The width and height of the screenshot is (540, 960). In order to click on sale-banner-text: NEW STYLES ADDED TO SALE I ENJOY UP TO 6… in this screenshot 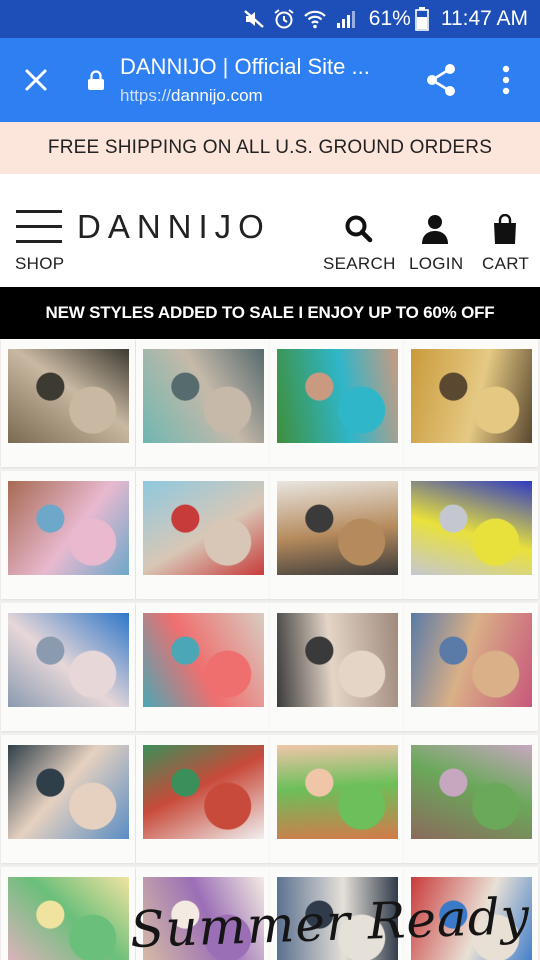, I will do `click(270, 312)`.